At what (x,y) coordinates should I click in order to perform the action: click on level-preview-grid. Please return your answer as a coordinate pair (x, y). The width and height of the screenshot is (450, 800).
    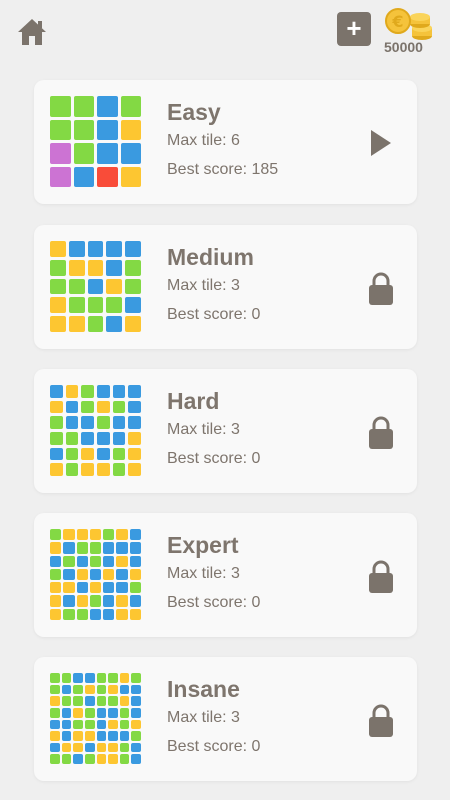
    Looking at the image, I should click on (95, 141).